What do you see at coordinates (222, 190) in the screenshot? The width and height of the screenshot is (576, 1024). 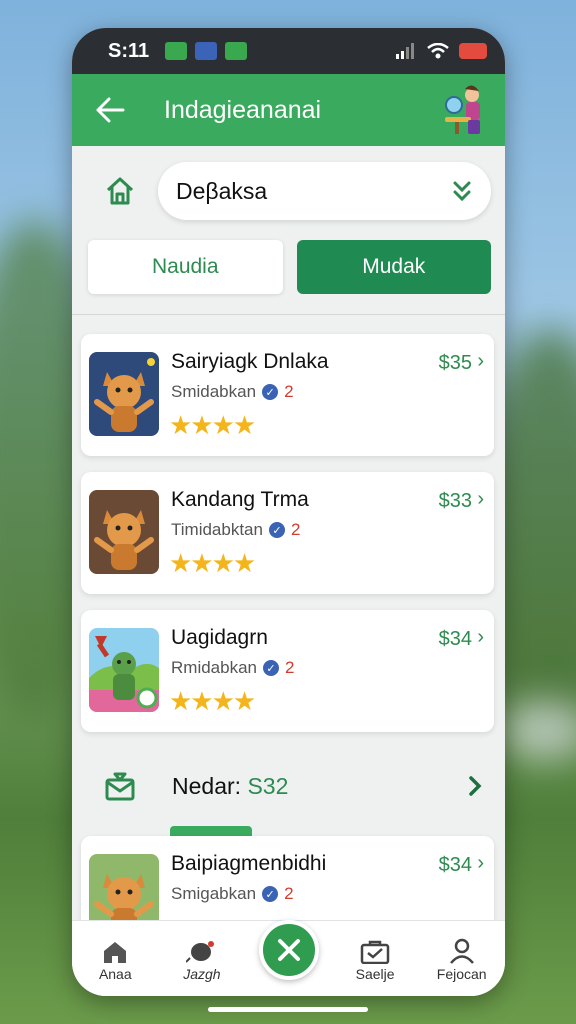 I see `select-value: Deβaksa` at bounding box center [222, 190].